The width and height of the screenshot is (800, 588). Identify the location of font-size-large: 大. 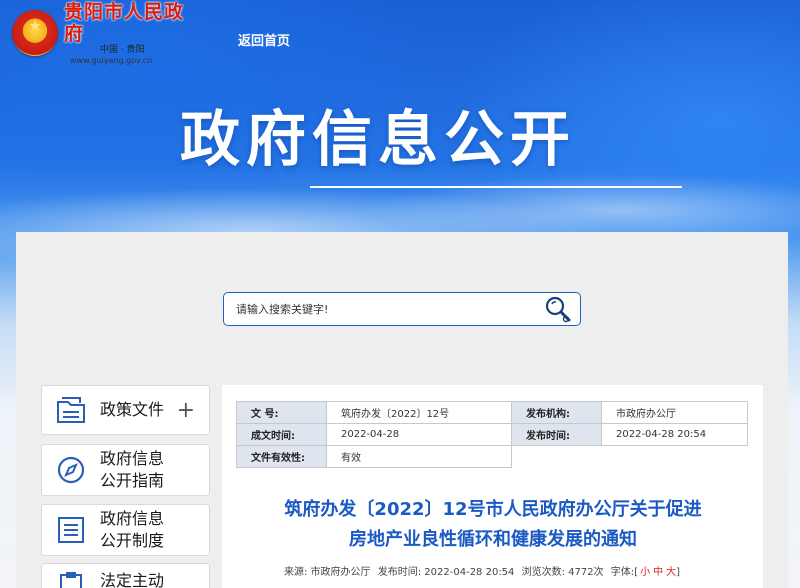
(671, 572).